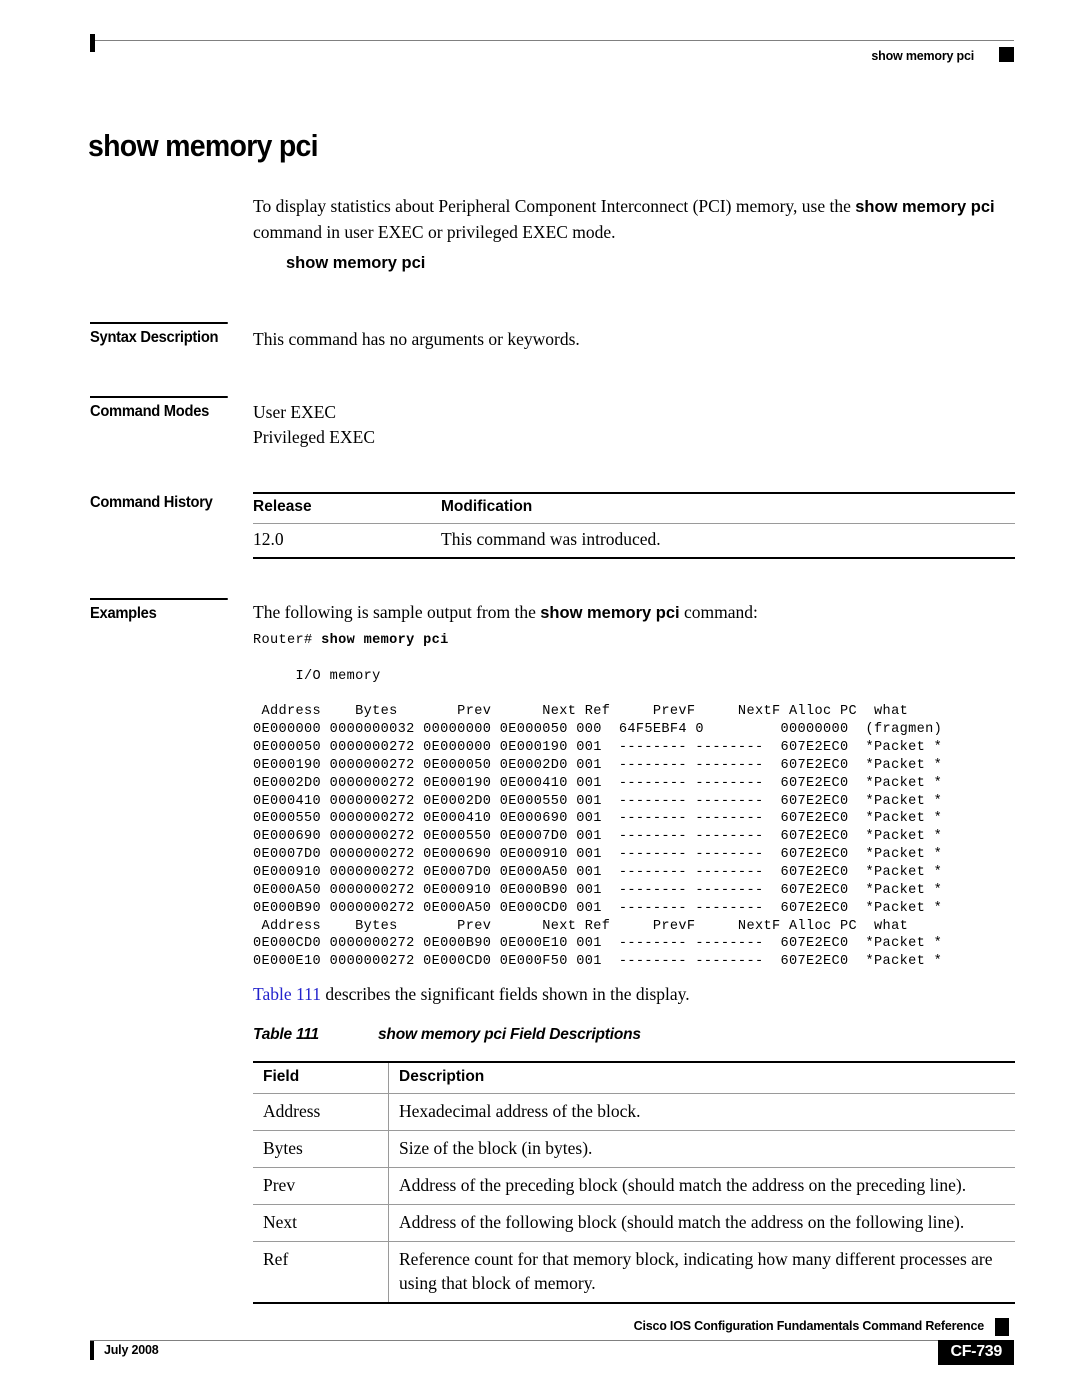 The width and height of the screenshot is (1080, 1397). What do you see at coordinates (701, 1149) in the screenshot?
I see `cell-description: Size of the block (in bytes).` at bounding box center [701, 1149].